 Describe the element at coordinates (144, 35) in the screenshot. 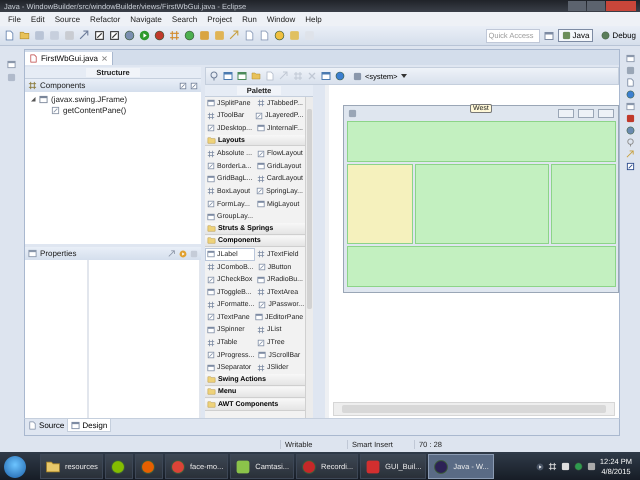

I see `run-icon` at that location.